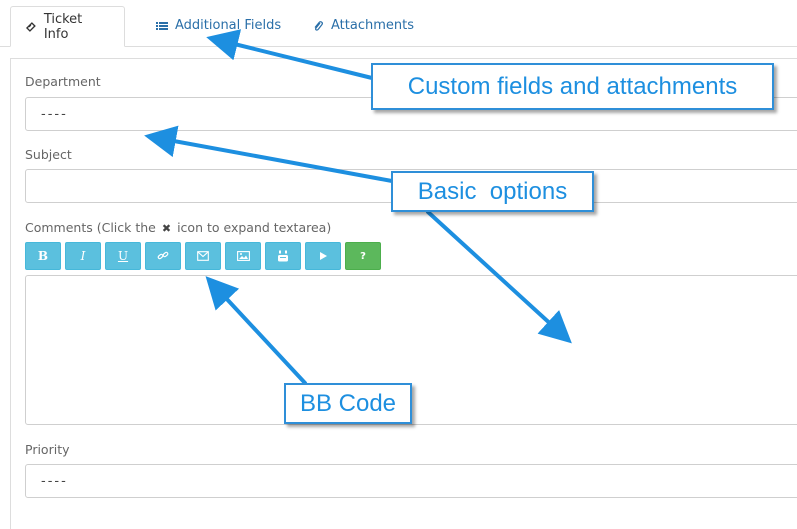 This screenshot has height=529, width=797. I want to click on callout-basic-options: Basic options, so click(492, 191).